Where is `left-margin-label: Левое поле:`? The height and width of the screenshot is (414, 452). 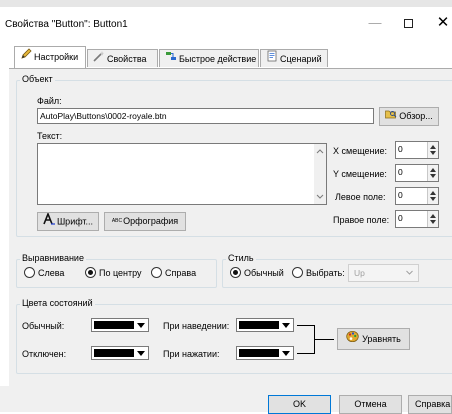 left-margin-label: Левое поле: is located at coordinates (360, 197).